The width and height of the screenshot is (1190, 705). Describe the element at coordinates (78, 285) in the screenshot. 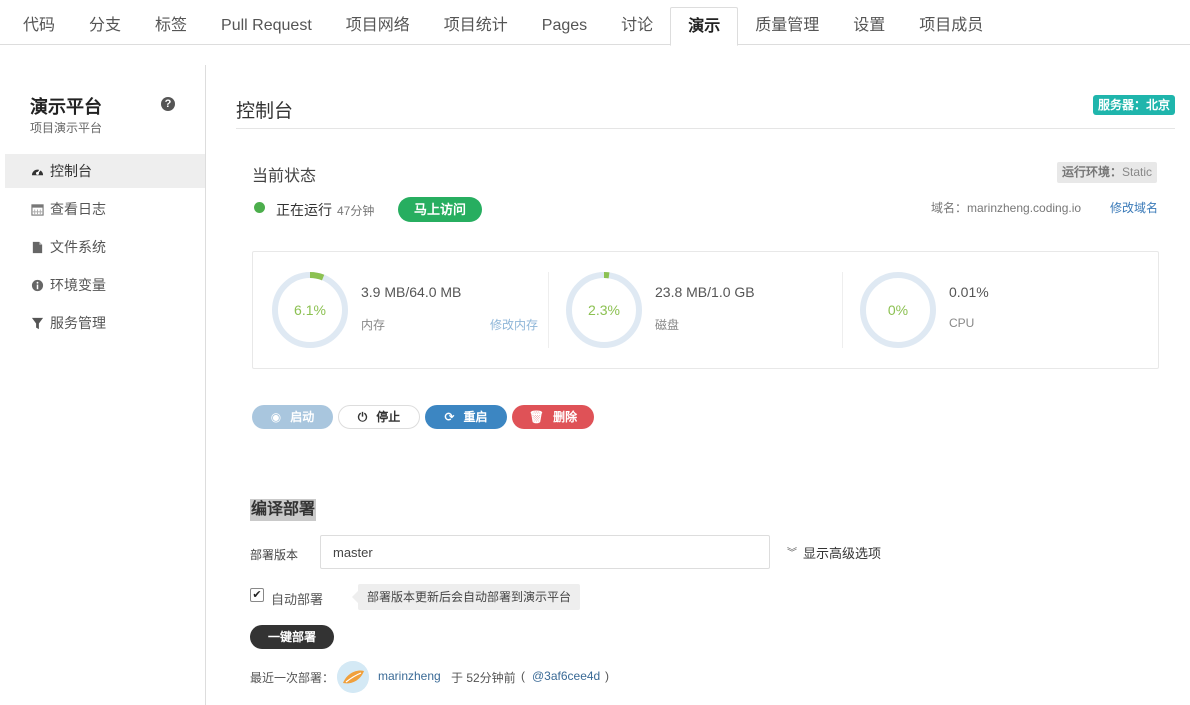

I see `sidebar-item-label: 环境变量` at that location.